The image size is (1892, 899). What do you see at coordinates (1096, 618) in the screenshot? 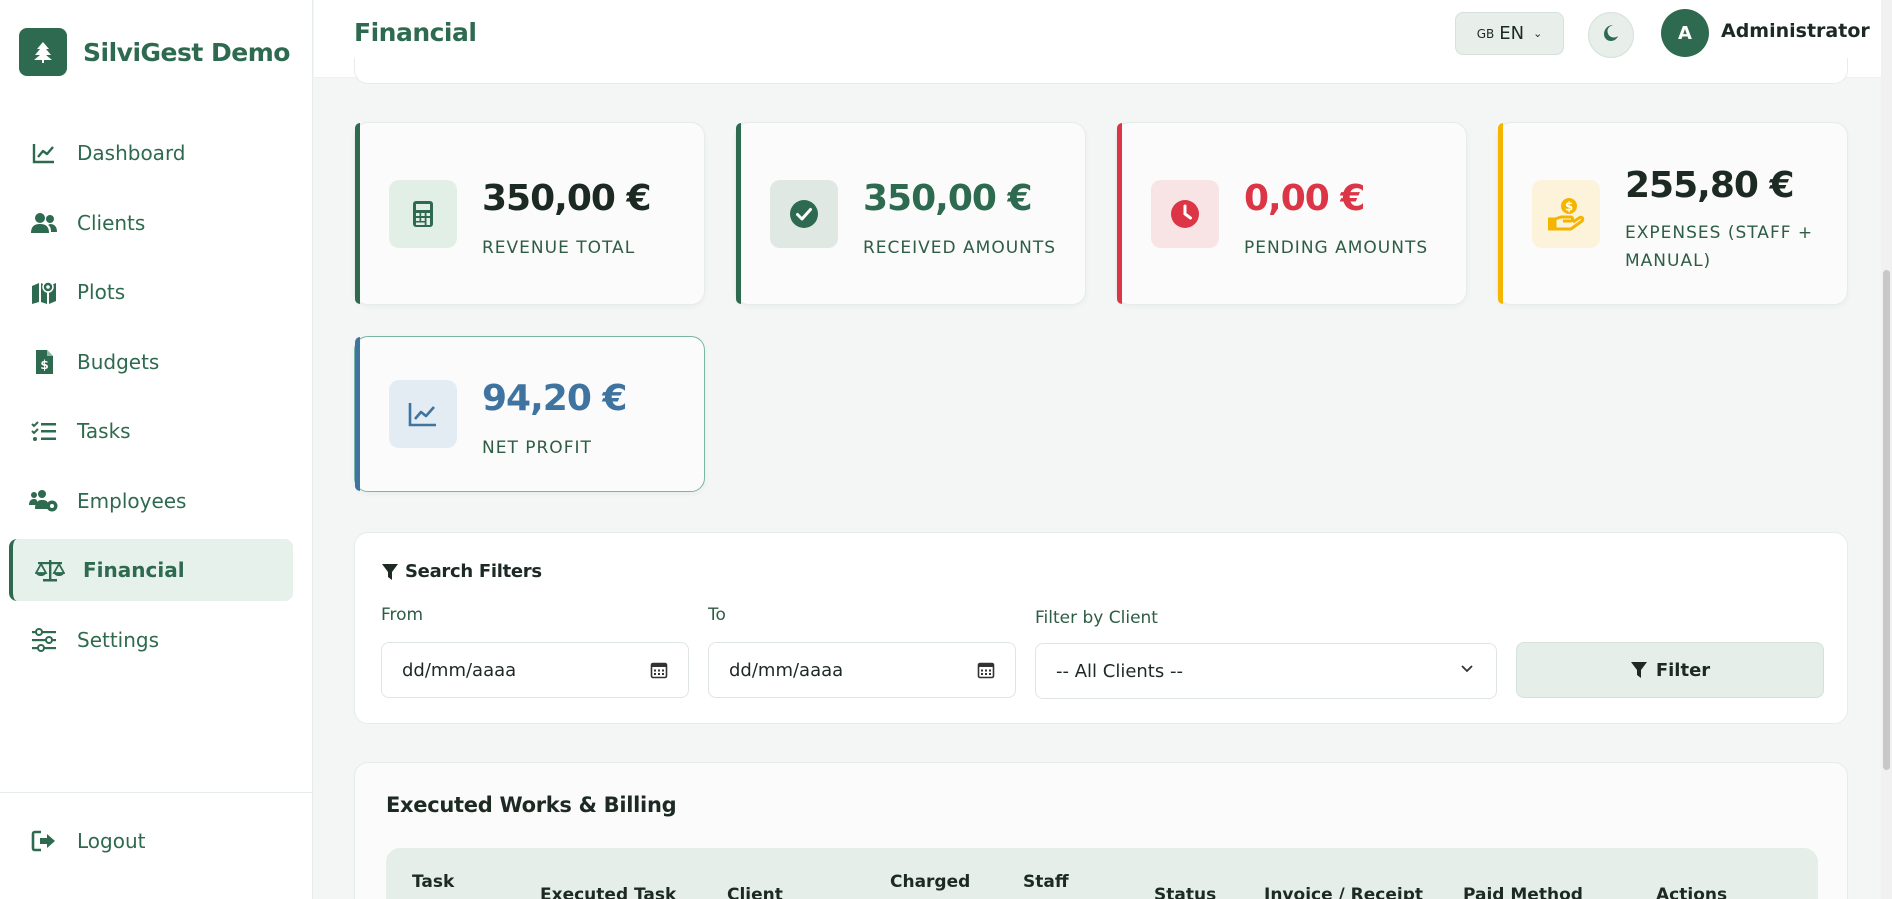
I see `client-filter-label: Filter by Client` at bounding box center [1096, 618].